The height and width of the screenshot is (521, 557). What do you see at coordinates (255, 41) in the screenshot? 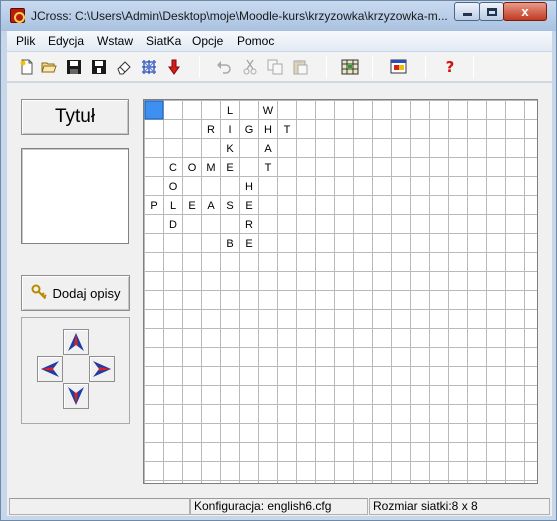
I see `menu-pomoc: Pomoc` at bounding box center [255, 41].